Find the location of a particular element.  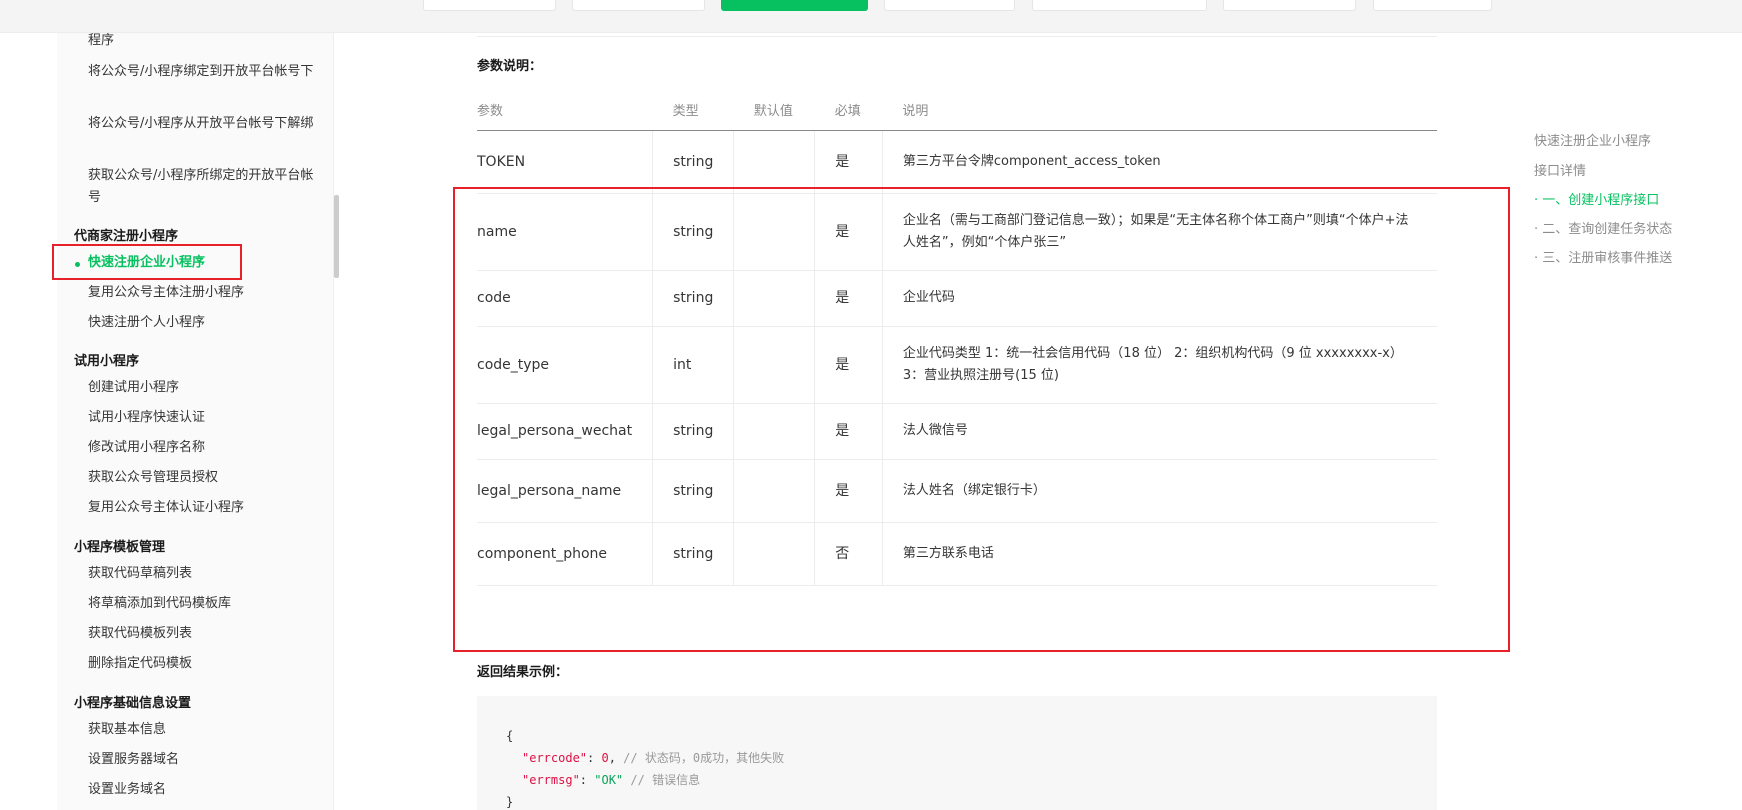

code-line: "errmsg": "OK" // 错误信息 is located at coordinates (611, 780).